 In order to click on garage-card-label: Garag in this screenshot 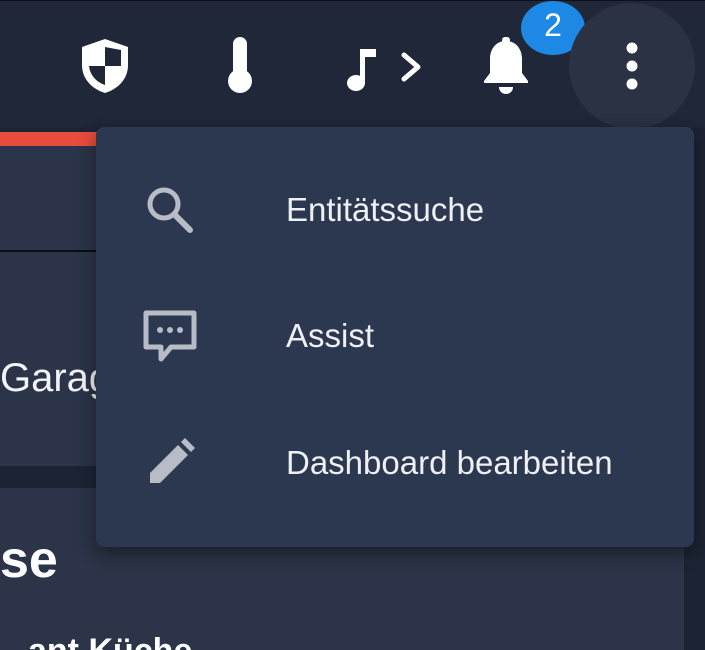, I will do `click(55, 378)`.